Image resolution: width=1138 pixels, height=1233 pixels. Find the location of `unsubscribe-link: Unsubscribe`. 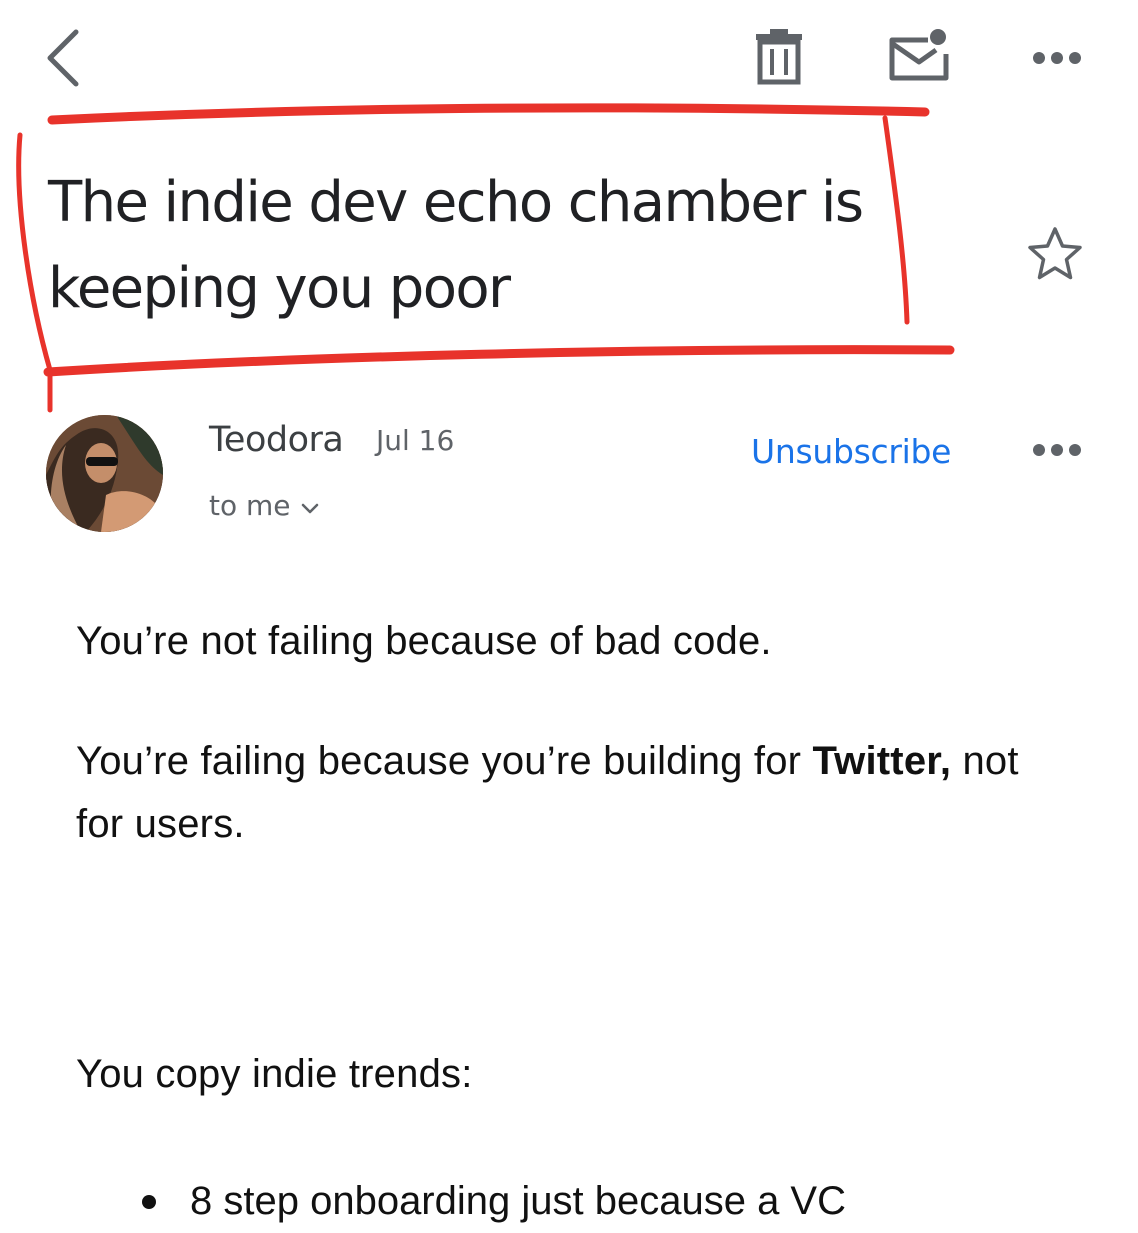

unsubscribe-link: Unsubscribe is located at coordinates (851, 452).